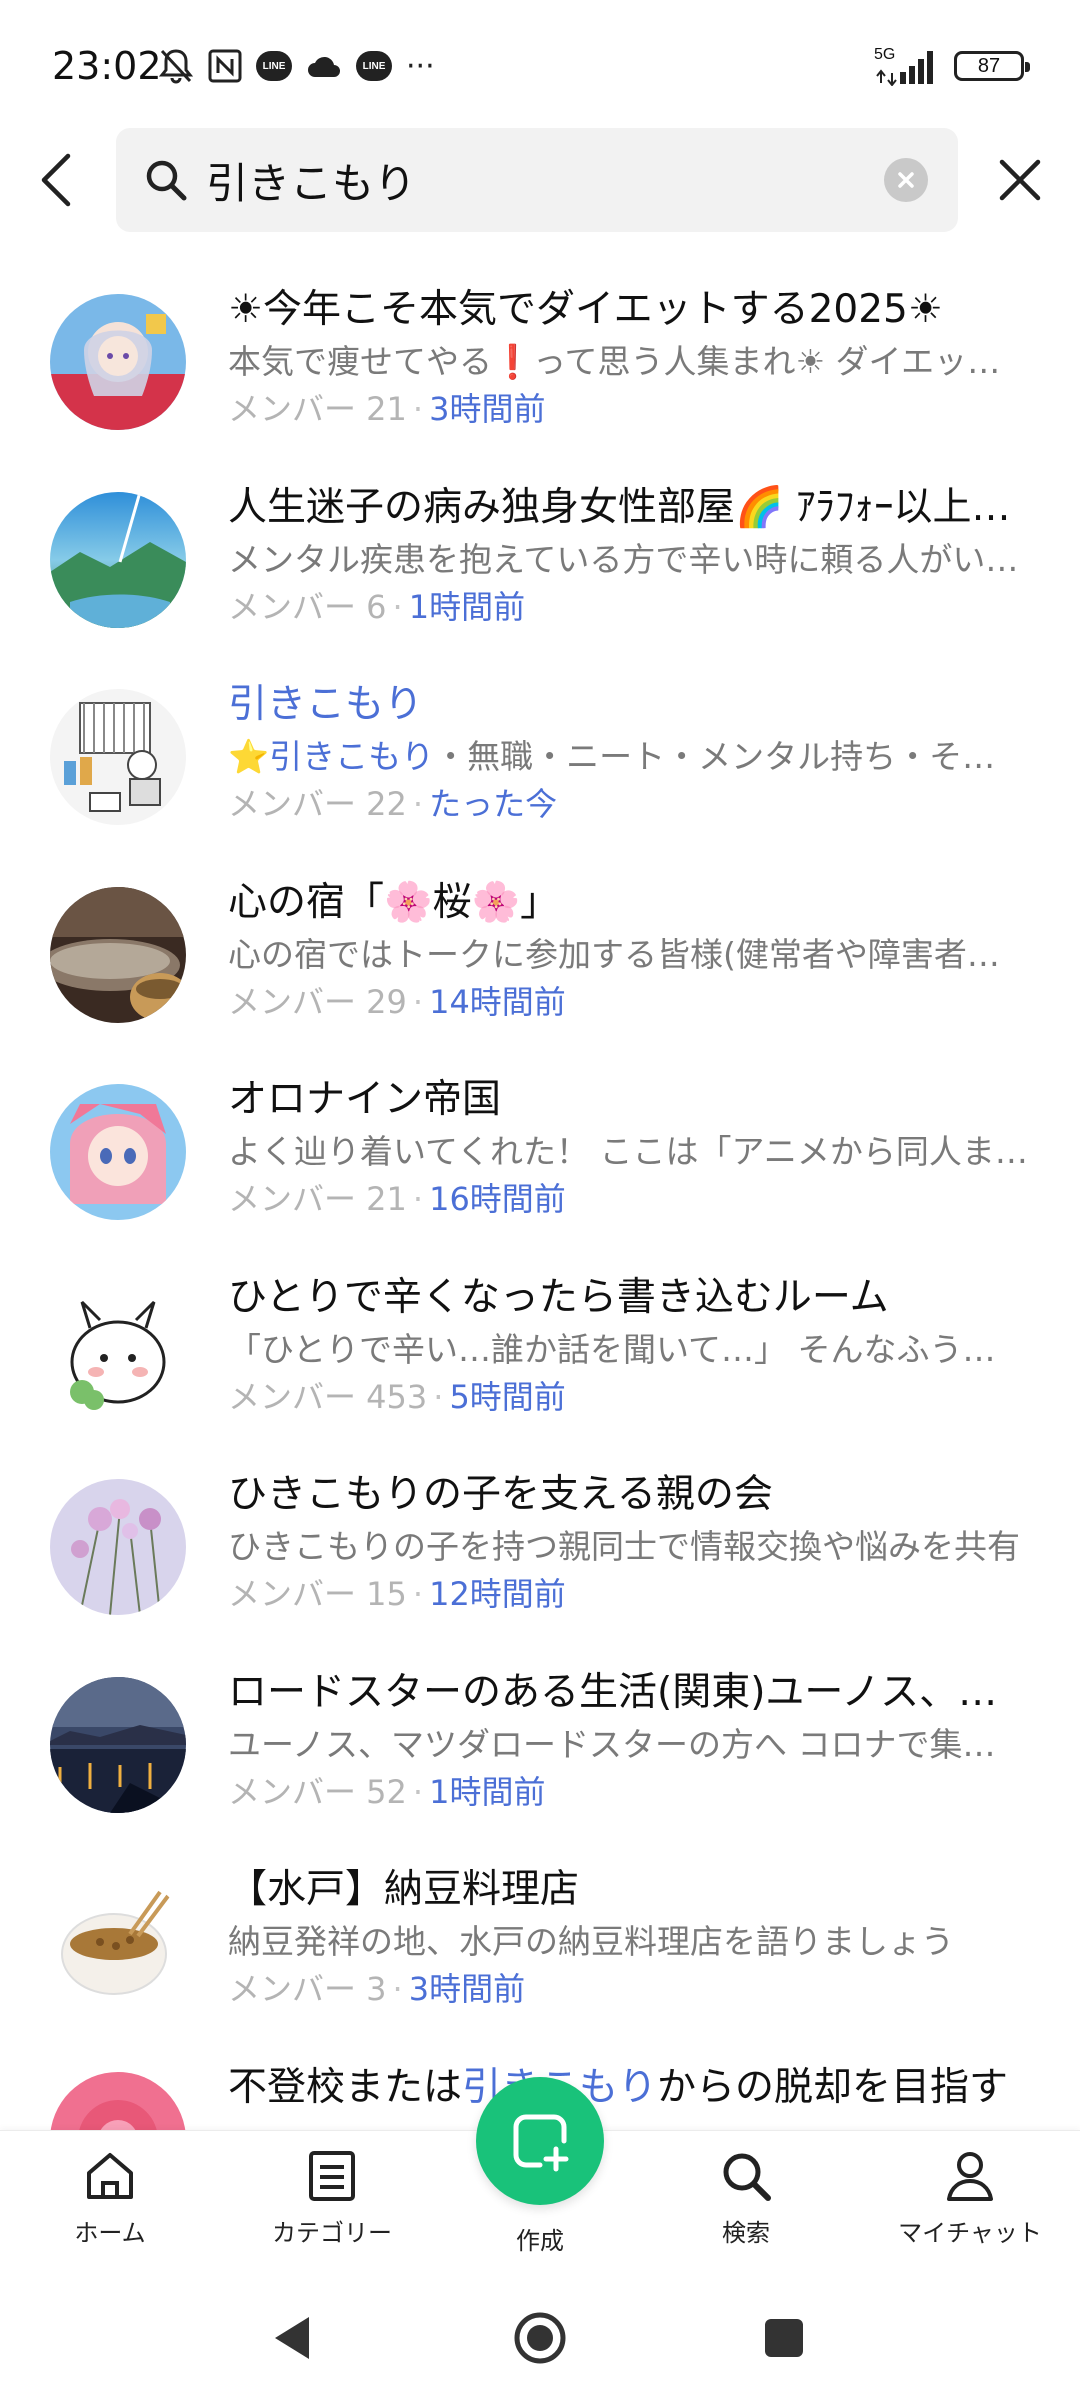 The height and width of the screenshot is (2400, 1080). What do you see at coordinates (558, 1297) in the screenshot?
I see `item-title: ひとりで辛くなったら書き込むルーム` at bounding box center [558, 1297].